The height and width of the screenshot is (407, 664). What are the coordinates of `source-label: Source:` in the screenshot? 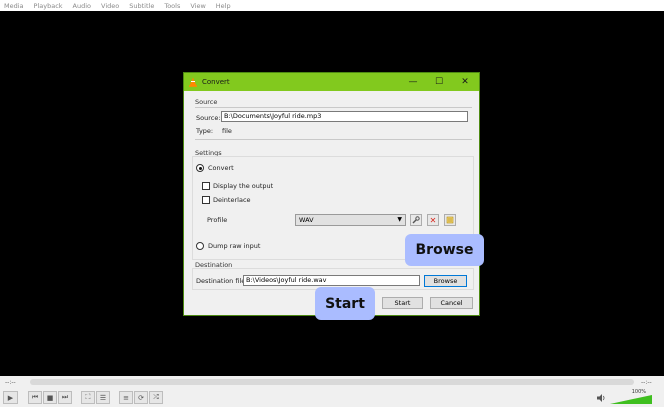 It's located at (208, 118).